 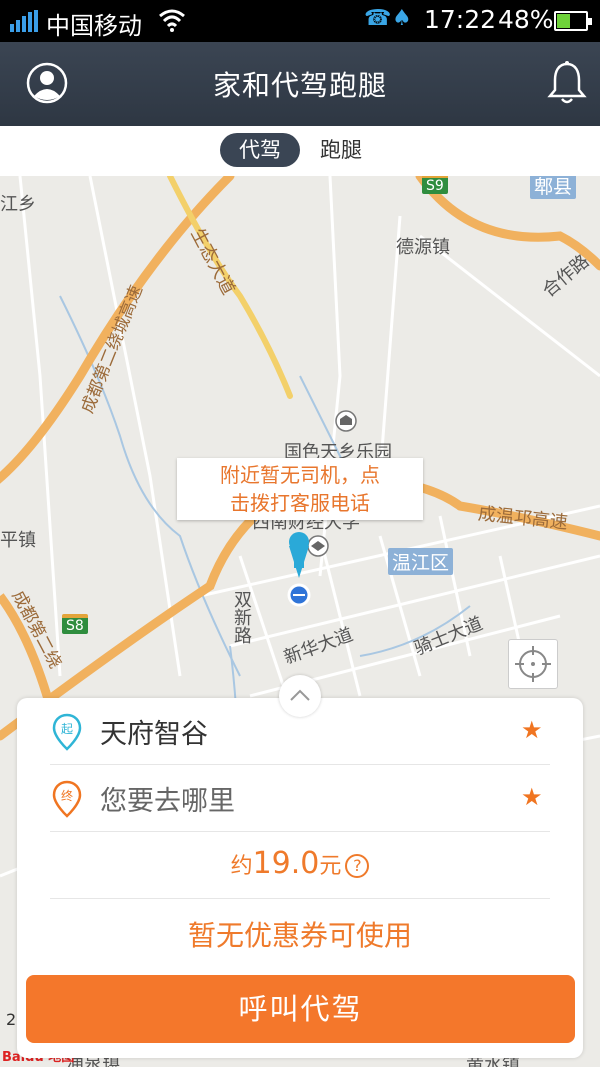 I want to click on collapse-card-button, so click(x=300, y=696).